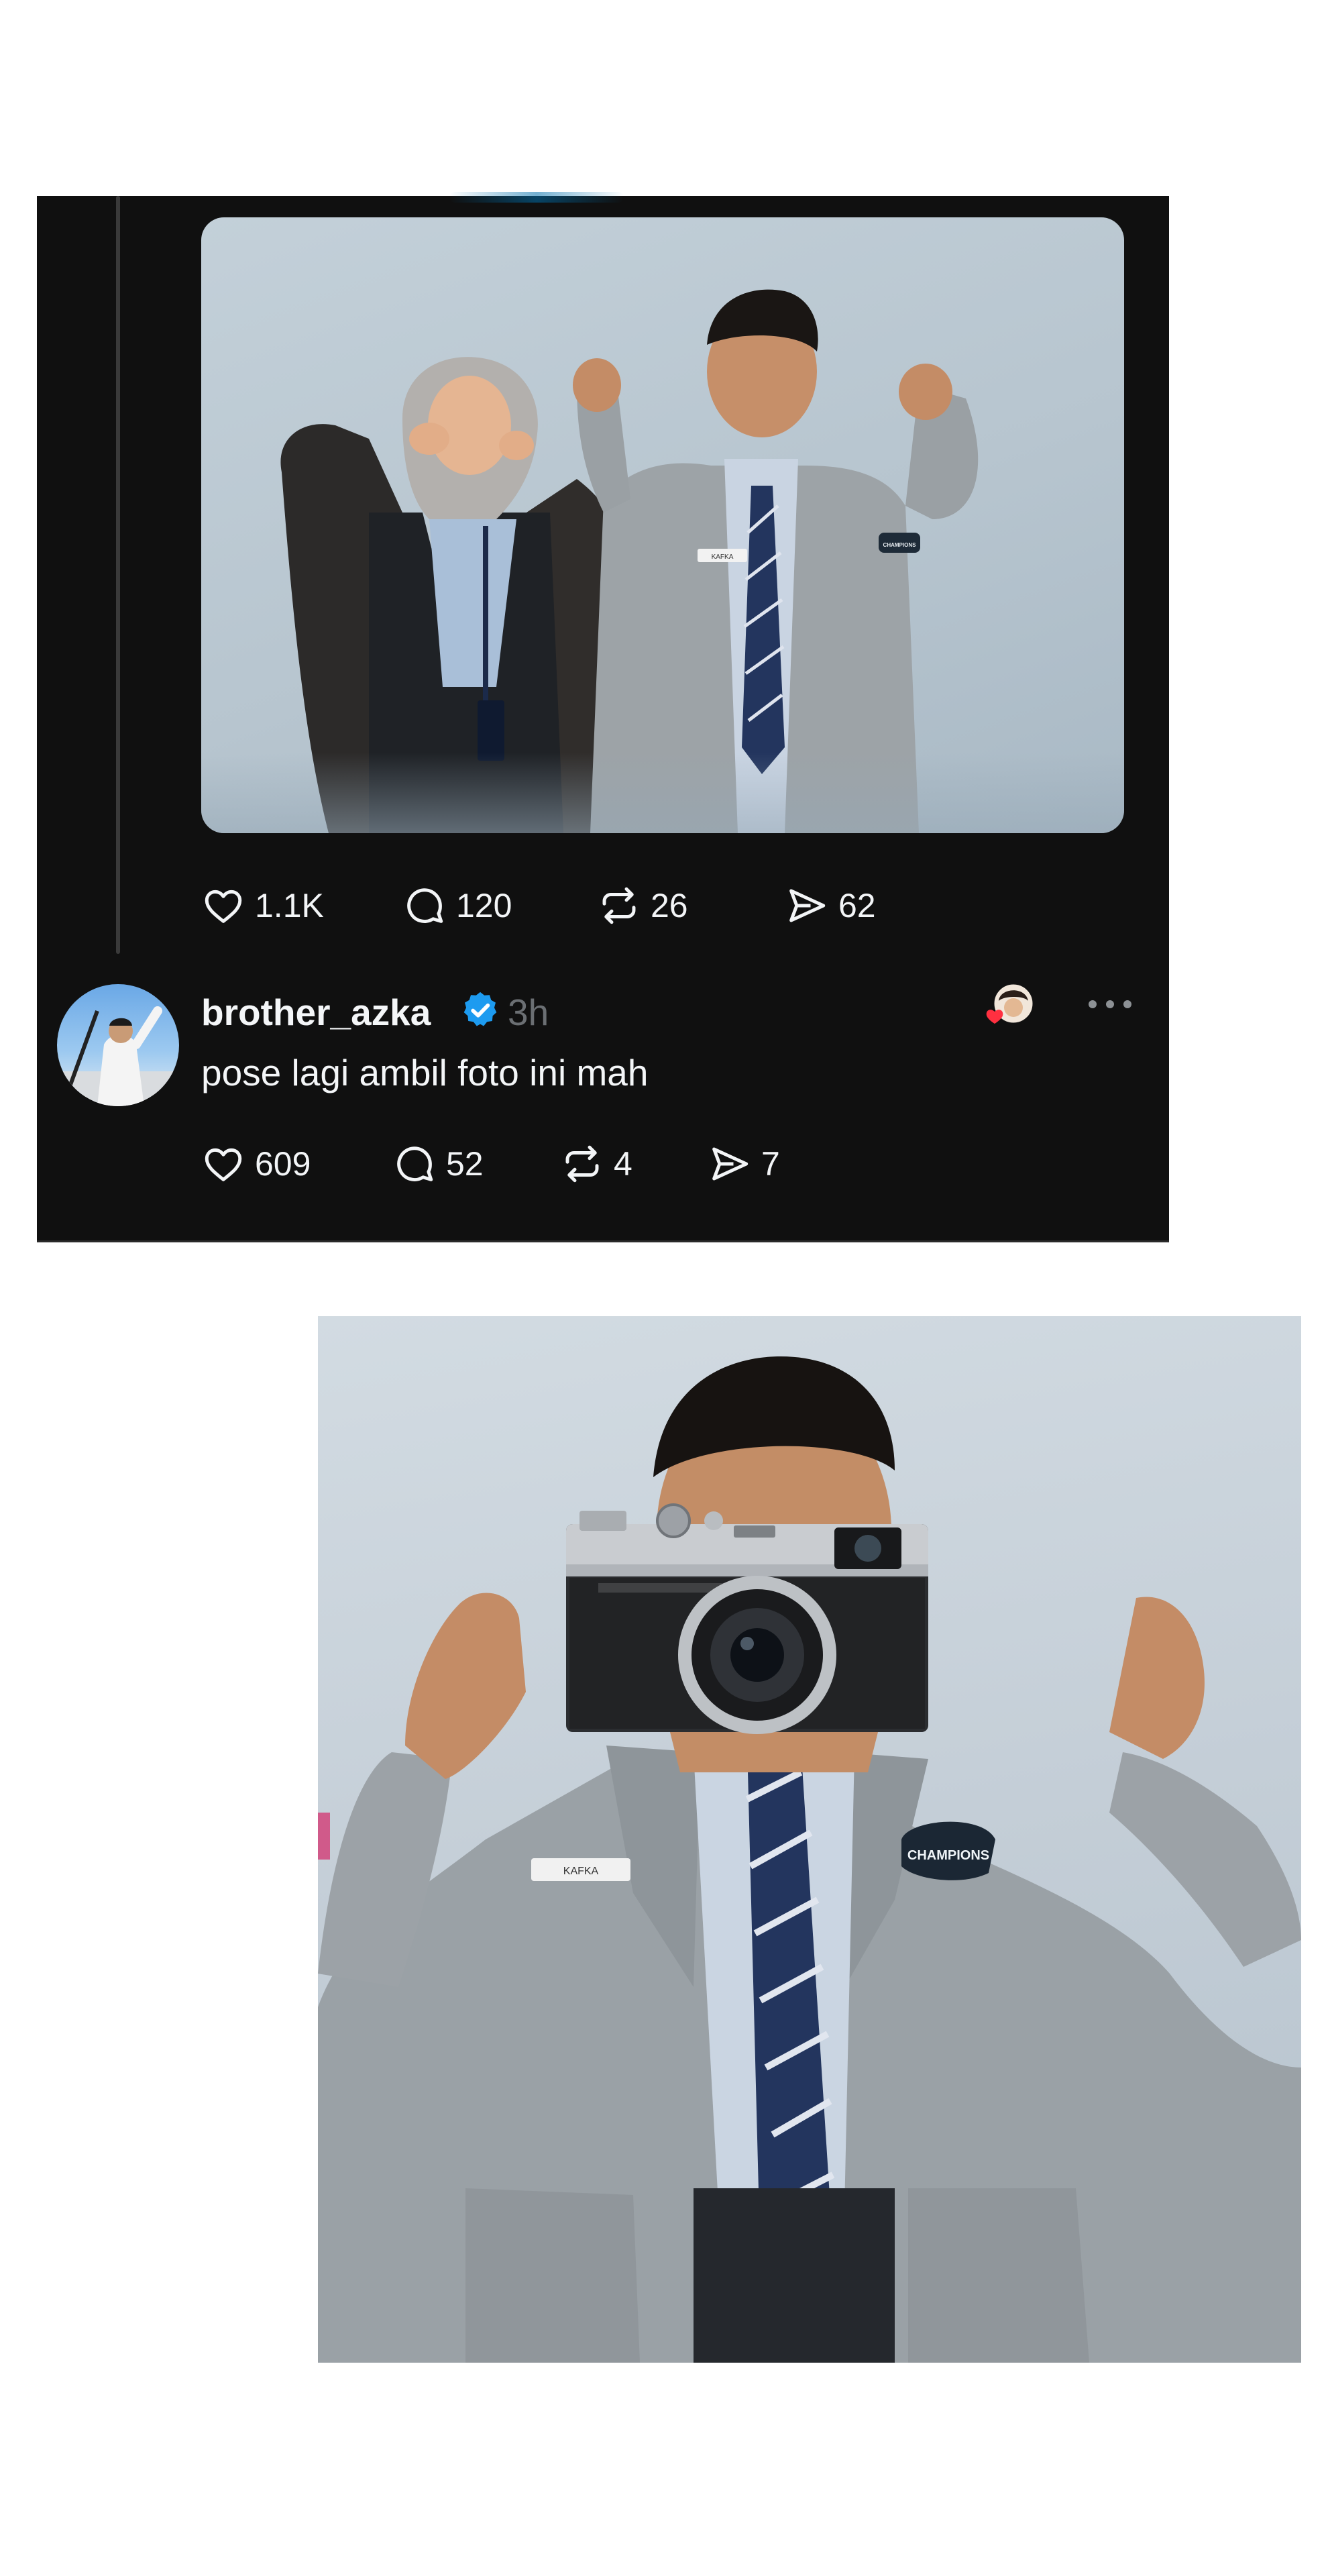  What do you see at coordinates (316, 1012) in the screenshot?
I see `username: brother_azka` at bounding box center [316, 1012].